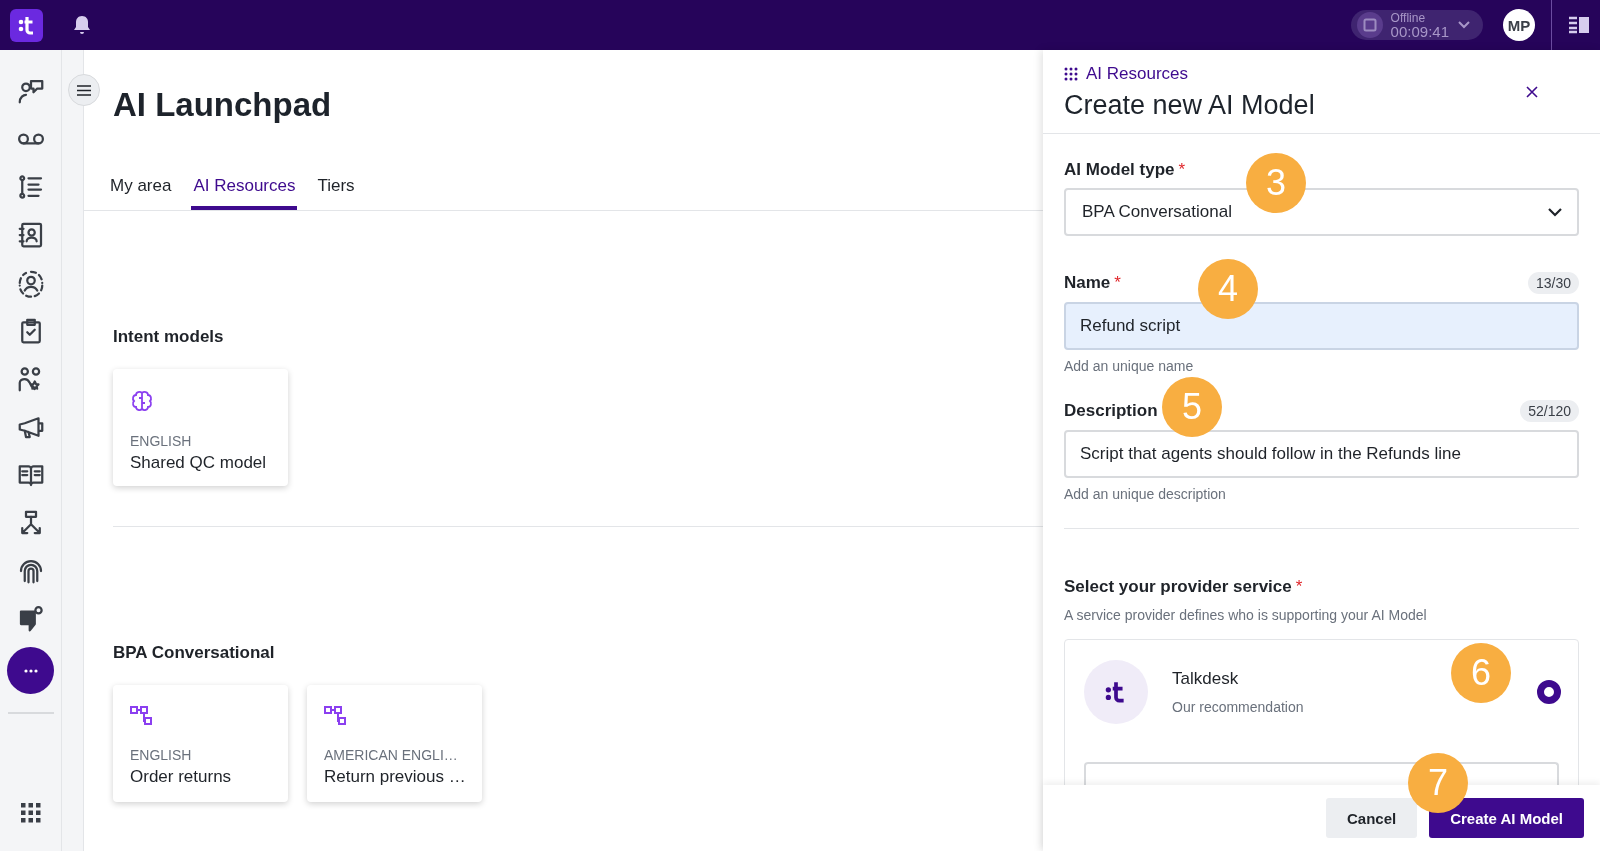  Describe the element at coordinates (1369, 25) in the screenshot. I see `stop-icon` at that location.